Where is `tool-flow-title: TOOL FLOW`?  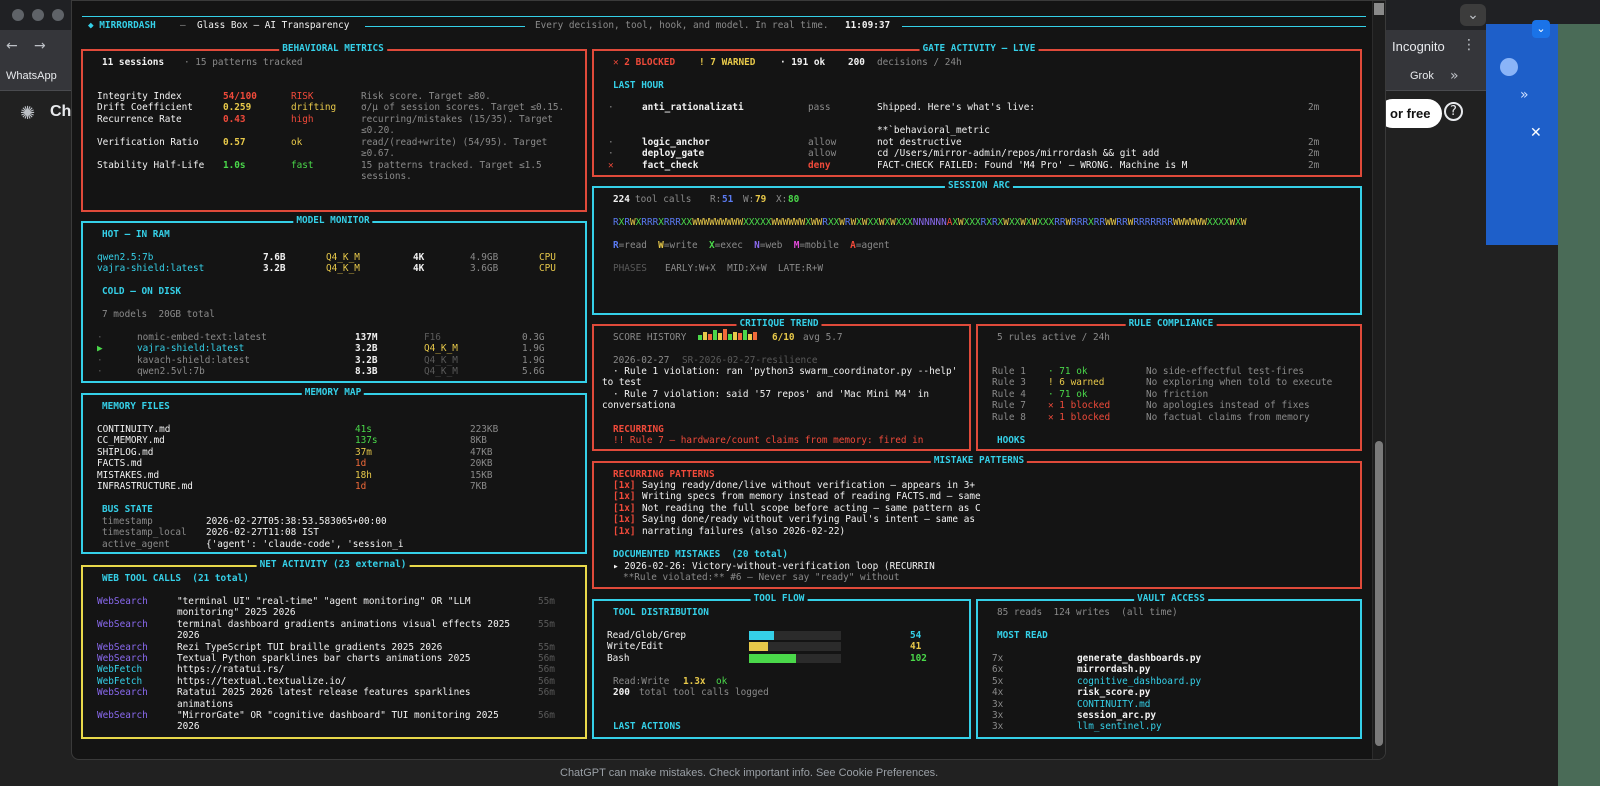 tool-flow-title: TOOL FLOW is located at coordinates (779, 599).